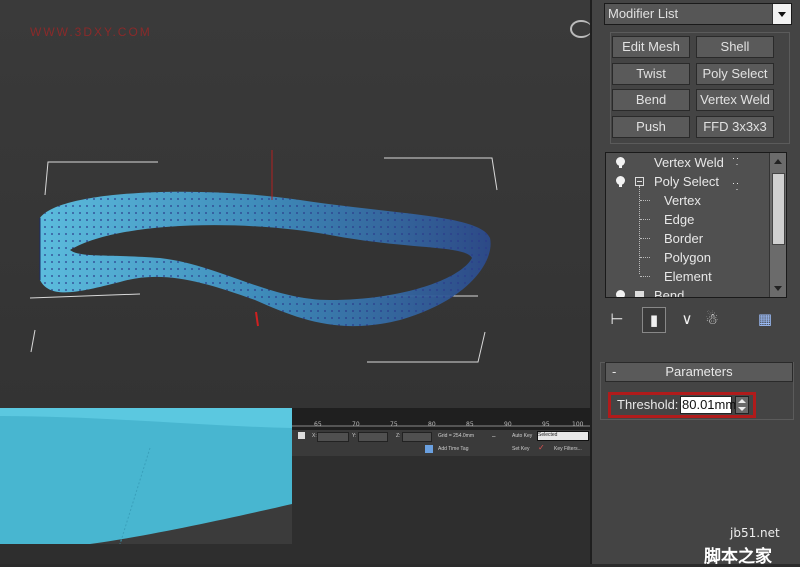 This screenshot has height=567, width=800. I want to click on timeline-tick-label: 75, so click(394, 424).